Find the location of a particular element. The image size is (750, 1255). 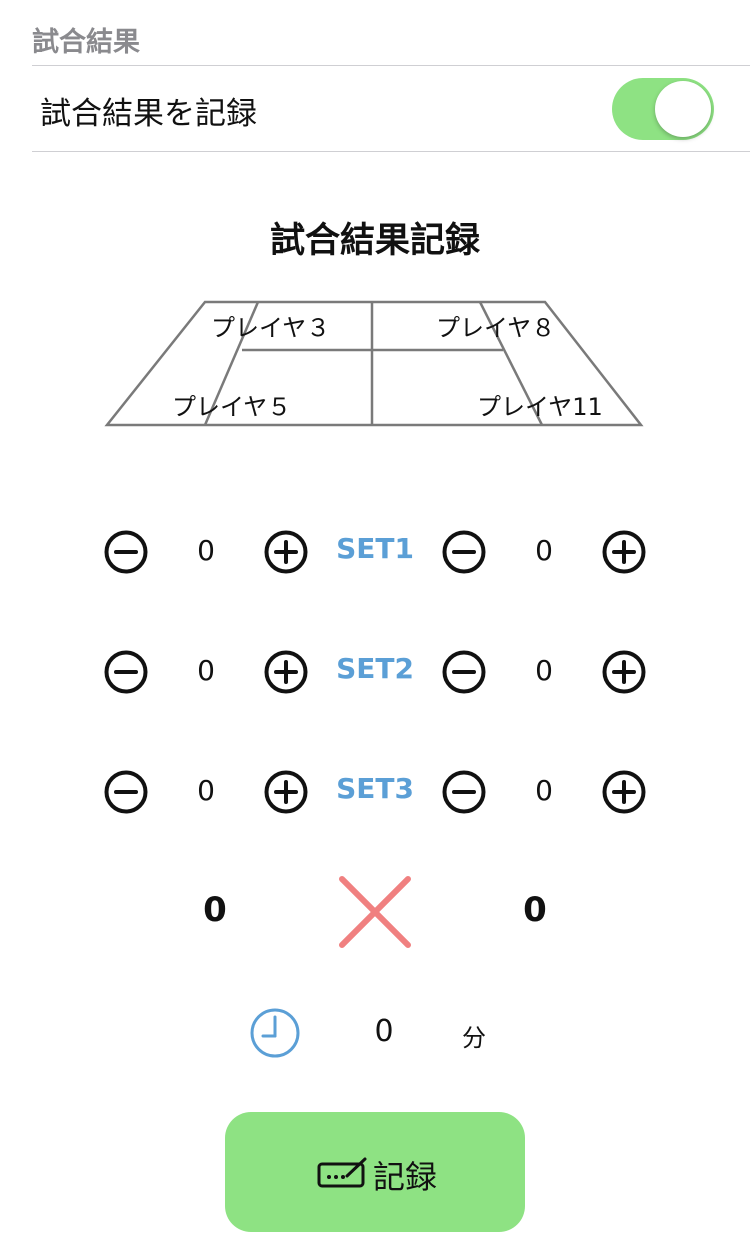

close-icon is located at coordinates (375, 912).